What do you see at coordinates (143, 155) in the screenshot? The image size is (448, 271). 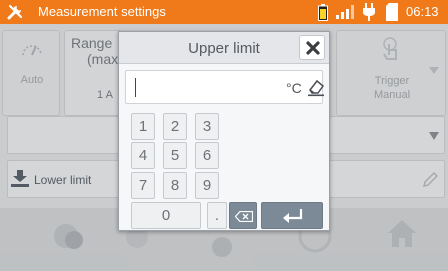 I see `key-4: 4` at bounding box center [143, 155].